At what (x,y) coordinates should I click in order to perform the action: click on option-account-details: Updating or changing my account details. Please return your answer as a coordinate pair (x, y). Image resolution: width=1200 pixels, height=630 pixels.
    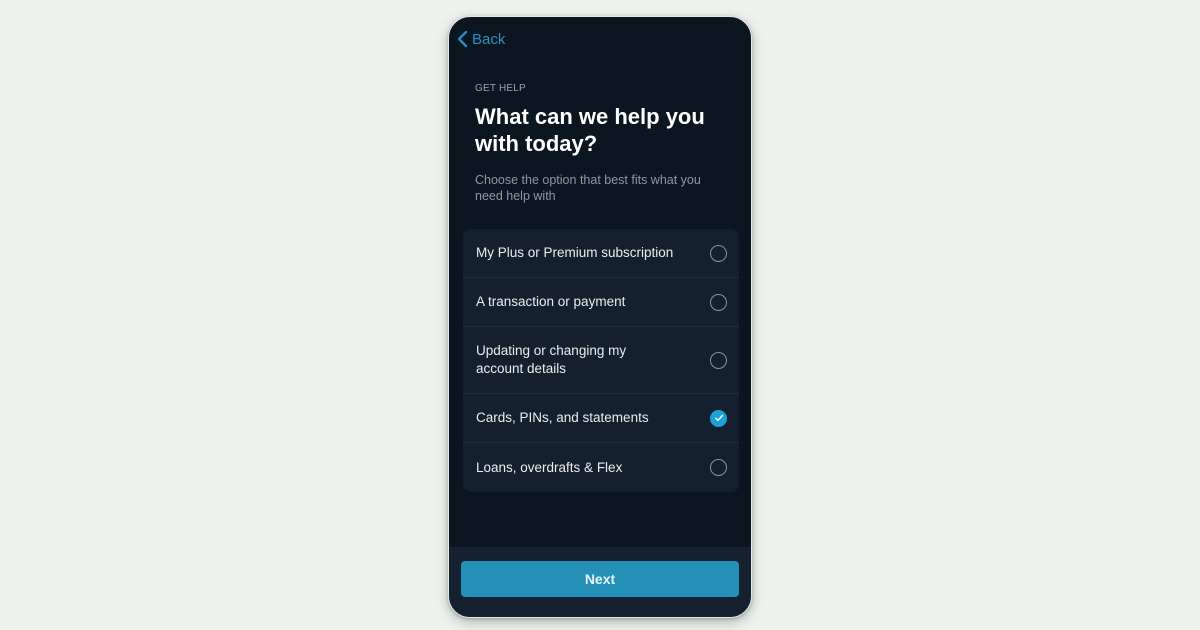
    Looking at the image, I should click on (601, 360).